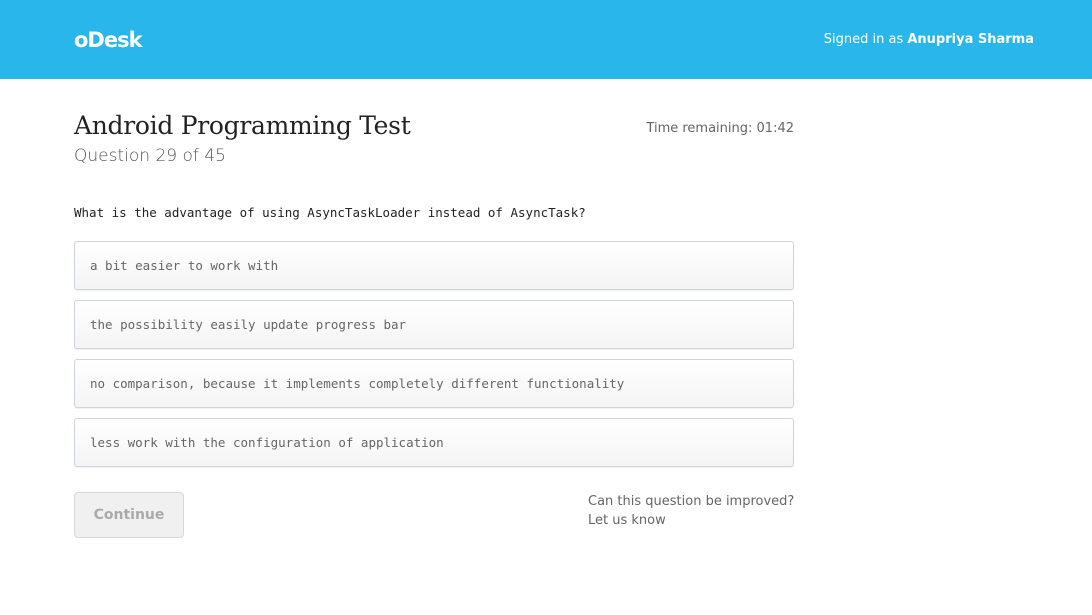  Describe the element at coordinates (701, 128) in the screenshot. I see `time-remaining-label: Time remaining:` at that location.